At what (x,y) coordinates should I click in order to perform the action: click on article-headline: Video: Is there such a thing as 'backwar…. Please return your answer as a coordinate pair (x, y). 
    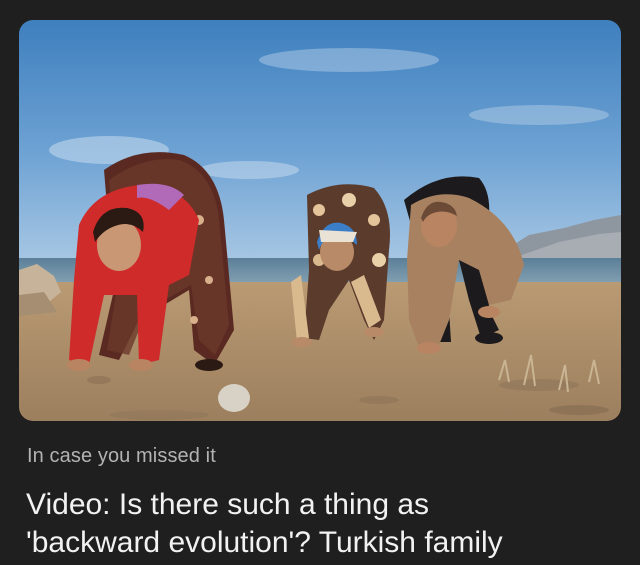
    Looking at the image, I should click on (326, 524).